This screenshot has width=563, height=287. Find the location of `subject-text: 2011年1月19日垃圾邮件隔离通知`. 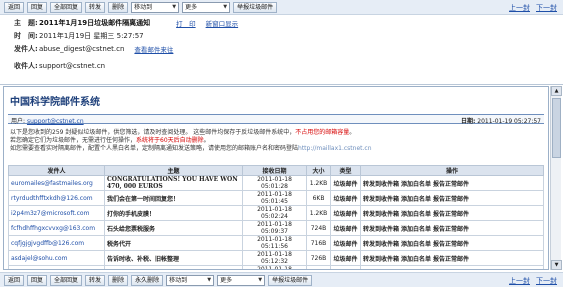

subject-text: 2011年1月19日垃圾邮件隔离通知 is located at coordinates (95, 22).